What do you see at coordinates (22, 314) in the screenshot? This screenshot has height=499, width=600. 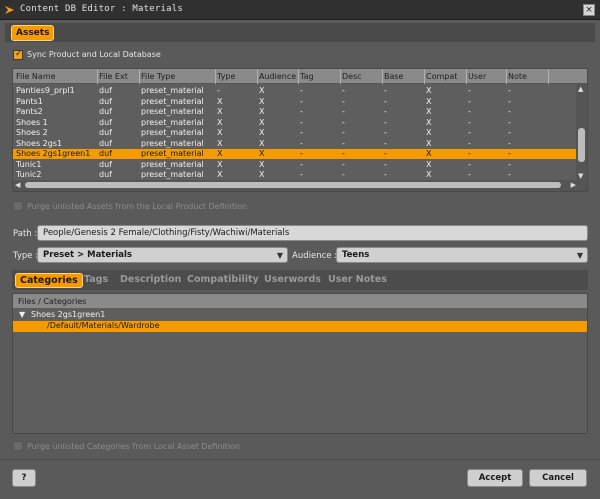 I see `expand-triangle-icon: ▼` at bounding box center [22, 314].